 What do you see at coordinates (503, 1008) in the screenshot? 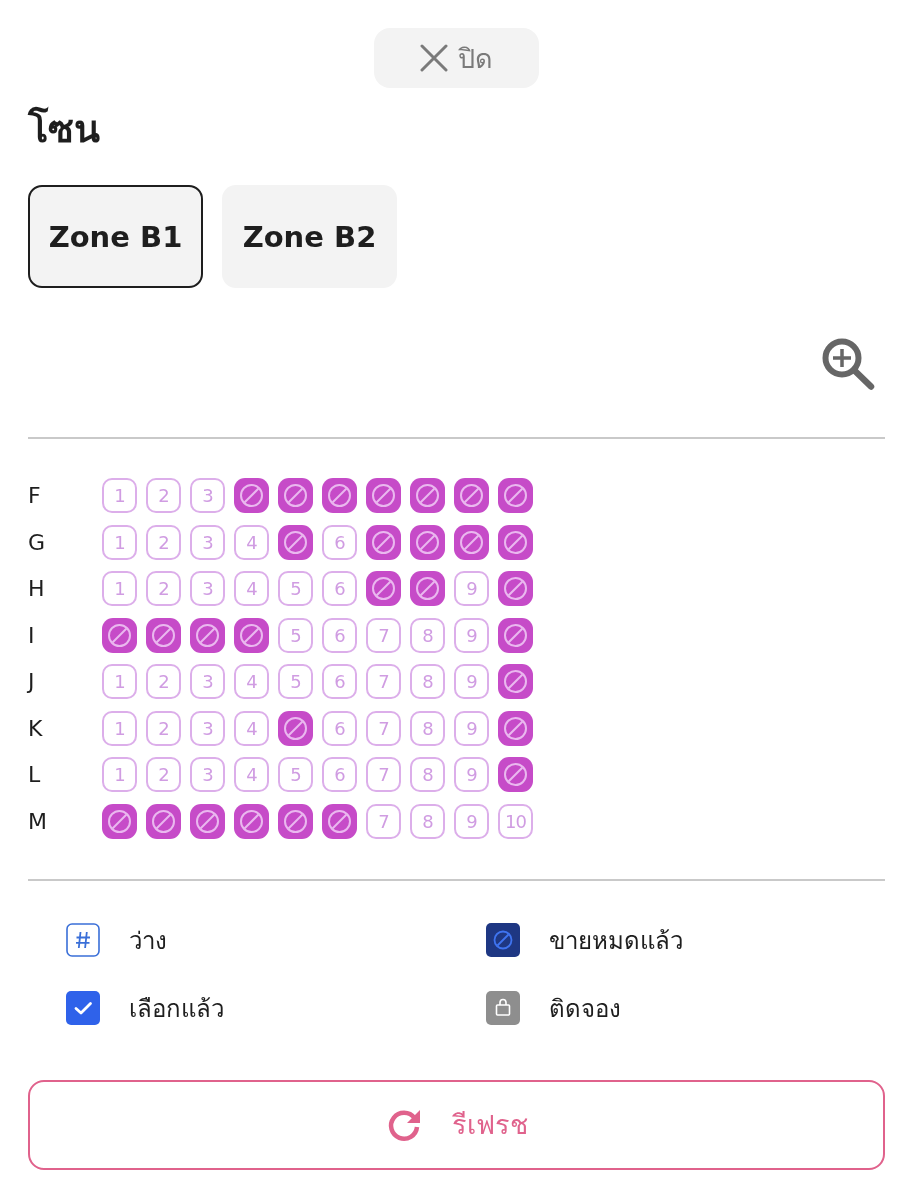
I see `bag-icon` at bounding box center [503, 1008].